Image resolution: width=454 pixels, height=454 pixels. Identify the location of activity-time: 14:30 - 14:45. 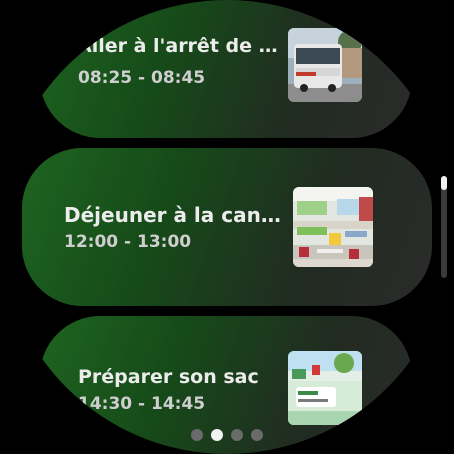
(142, 404).